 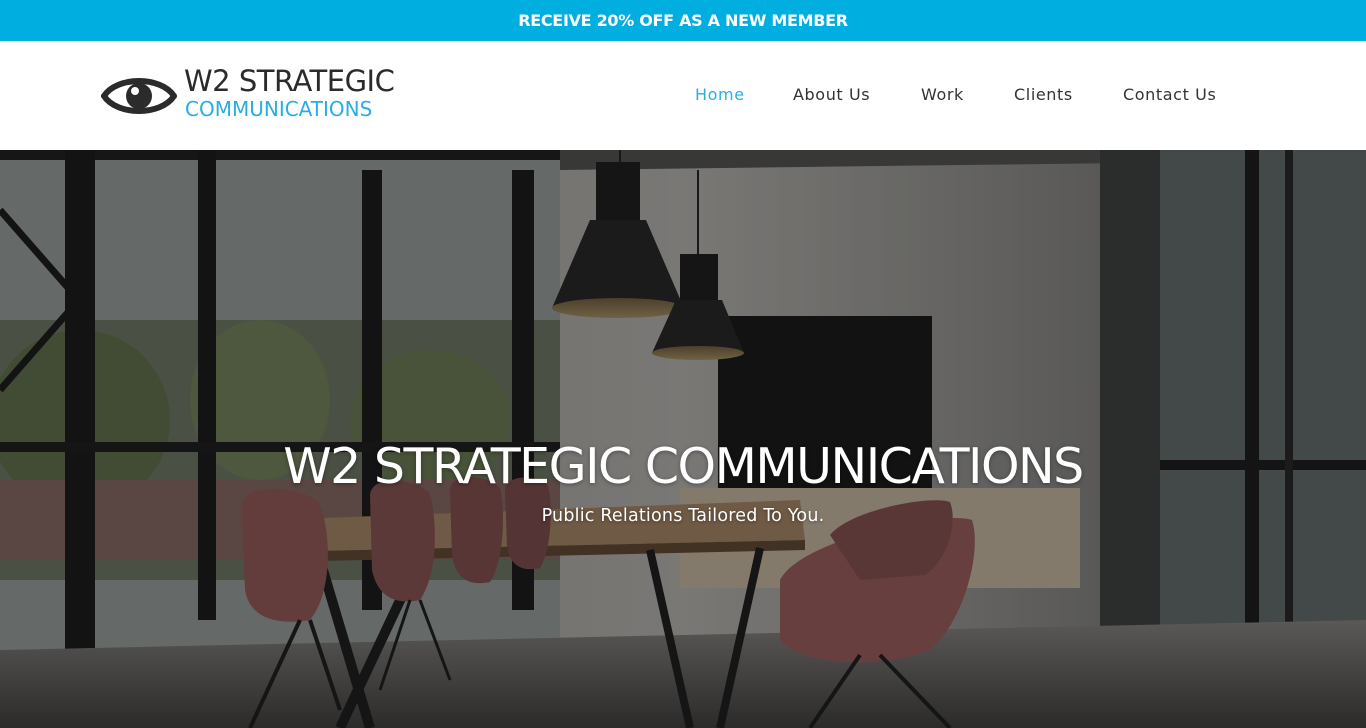 What do you see at coordinates (720, 95) in the screenshot?
I see `nav-item-home: Home` at bounding box center [720, 95].